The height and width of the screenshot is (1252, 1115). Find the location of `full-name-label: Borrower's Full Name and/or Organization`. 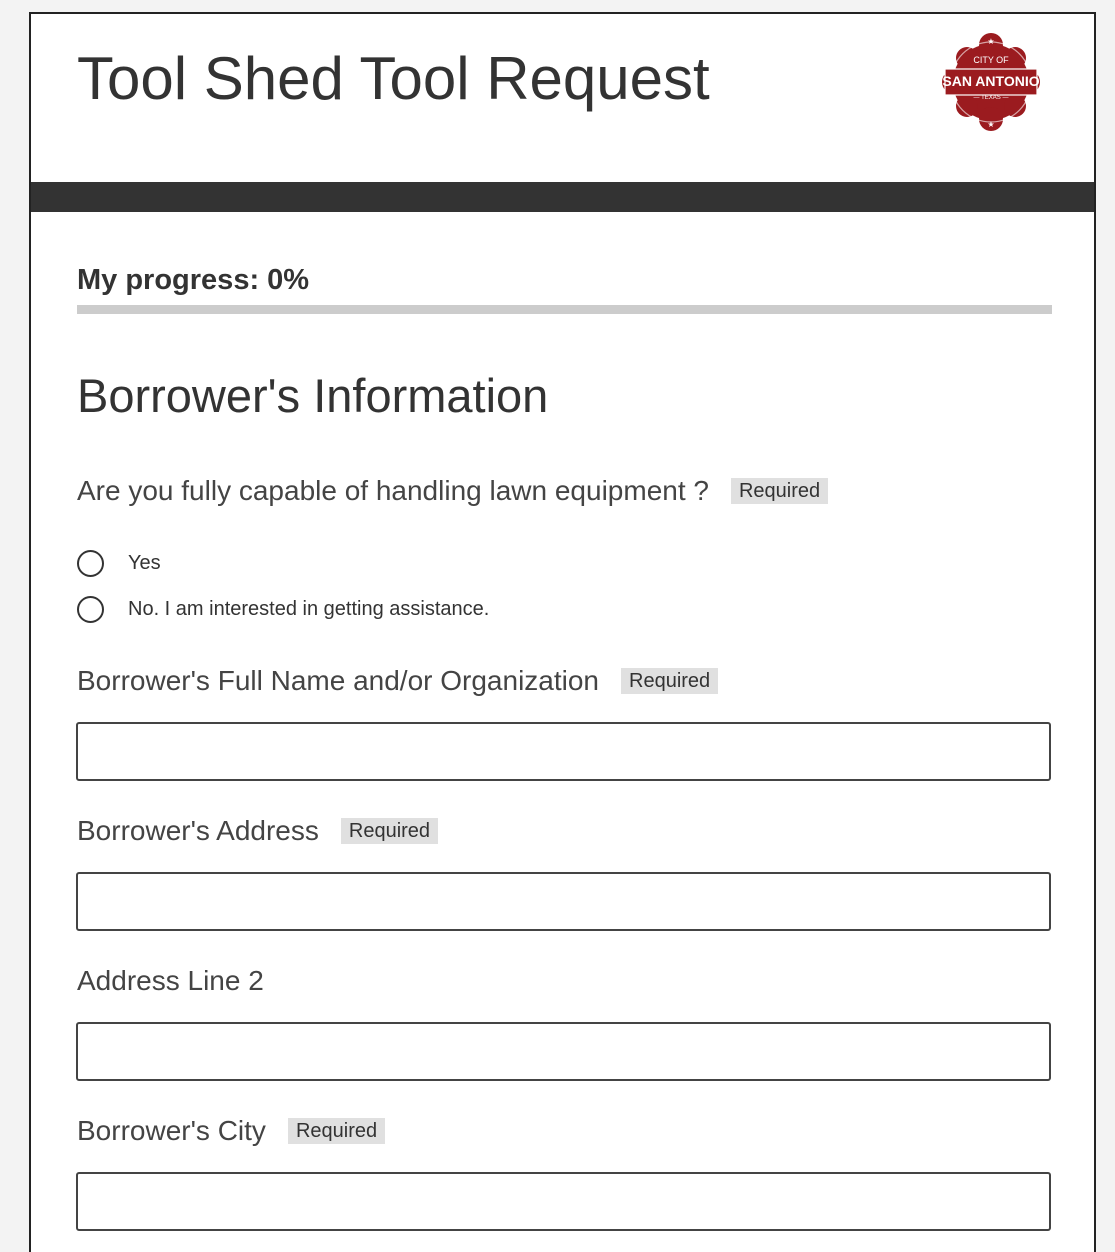

full-name-label: Borrower's Full Name and/or Organization is located at coordinates (338, 680).